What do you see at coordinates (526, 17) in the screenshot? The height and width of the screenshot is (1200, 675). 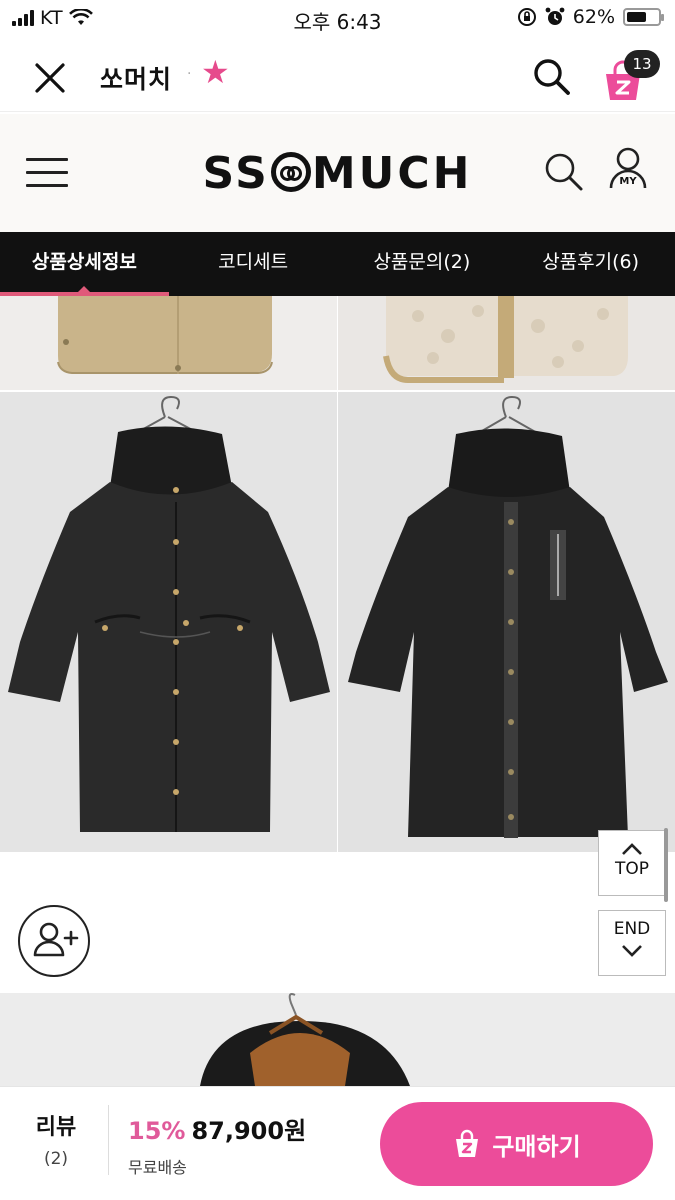 I see `orientation-lock-icon` at bounding box center [526, 17].